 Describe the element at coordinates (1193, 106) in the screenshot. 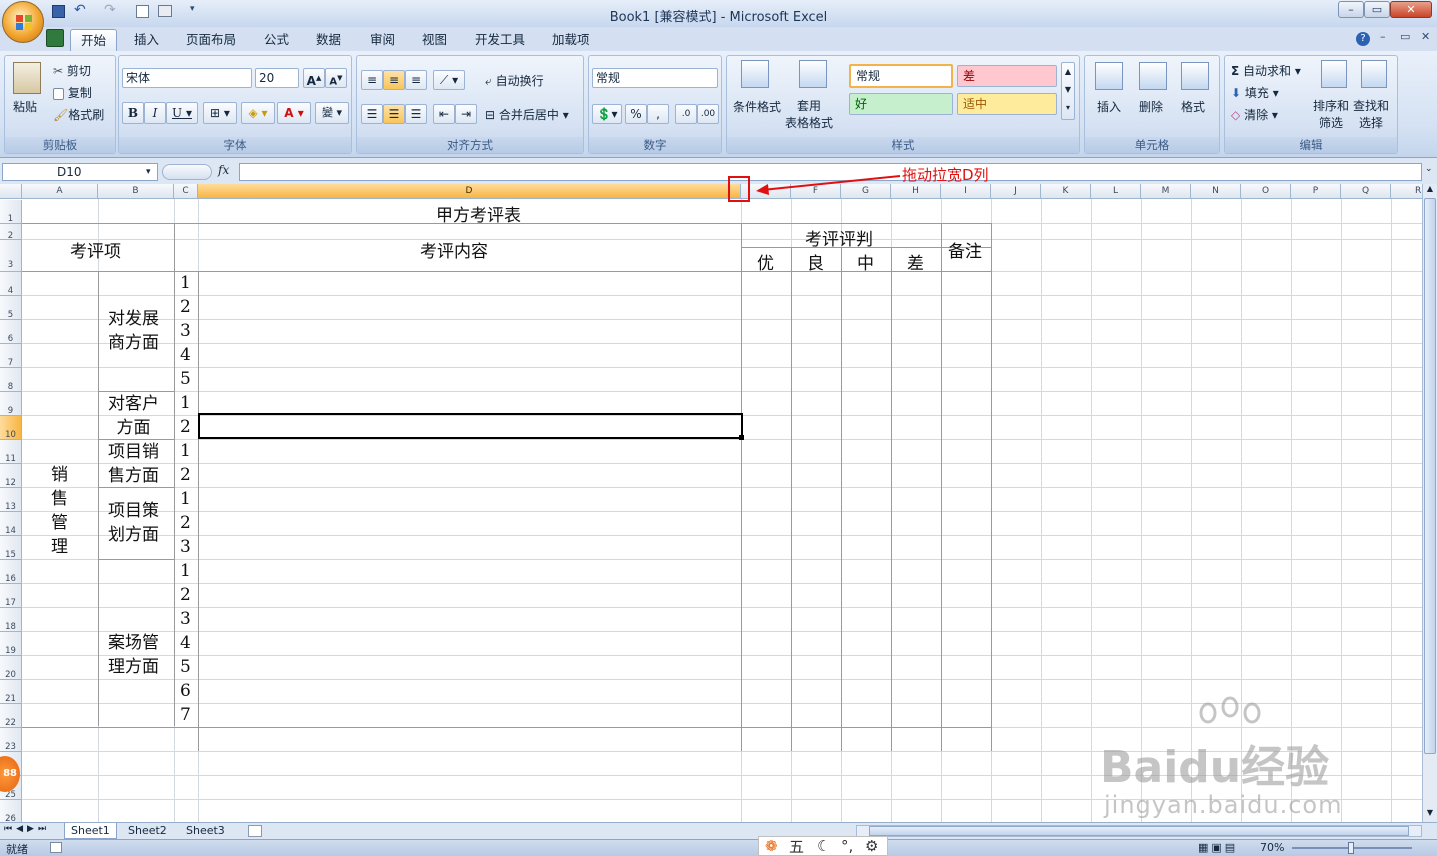

I see `format-cells-button: 格式` at that location.